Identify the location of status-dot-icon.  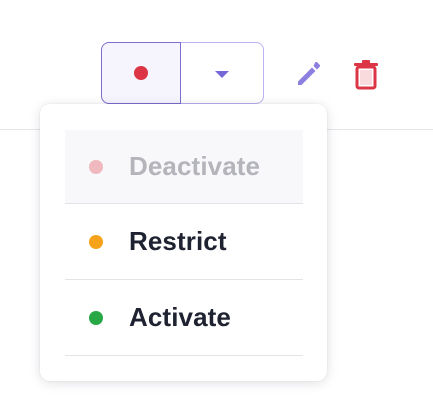
(141, 73).